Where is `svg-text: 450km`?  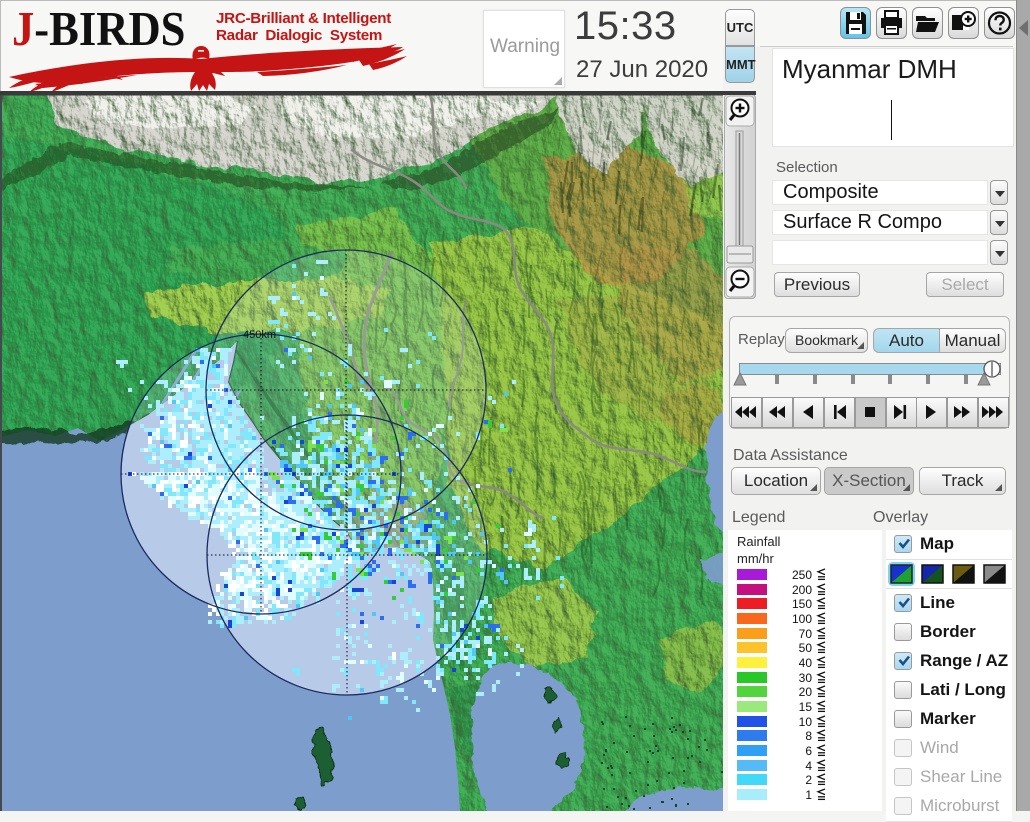
svg-text: 450km is located at coordinates (259, 335).